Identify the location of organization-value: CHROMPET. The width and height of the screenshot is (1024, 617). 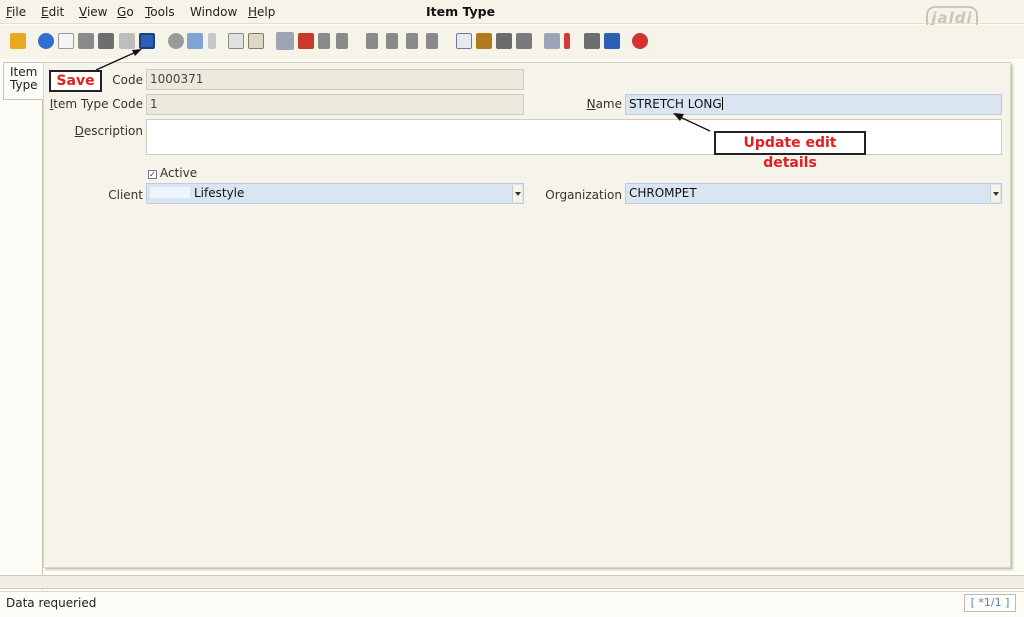
(663, 193).